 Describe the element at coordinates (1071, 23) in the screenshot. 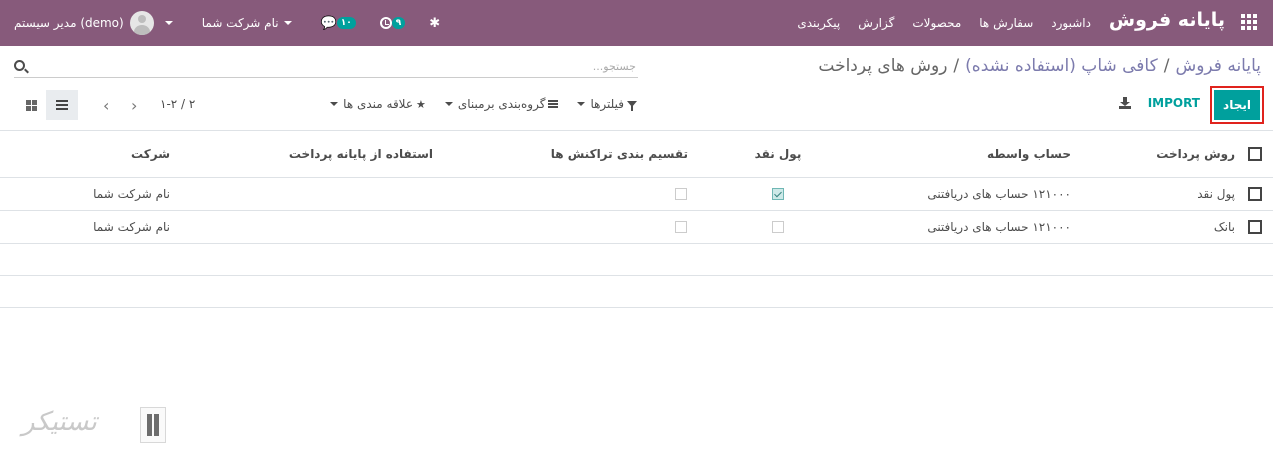

I see `menu-dashboard: داشبورد` at that location.